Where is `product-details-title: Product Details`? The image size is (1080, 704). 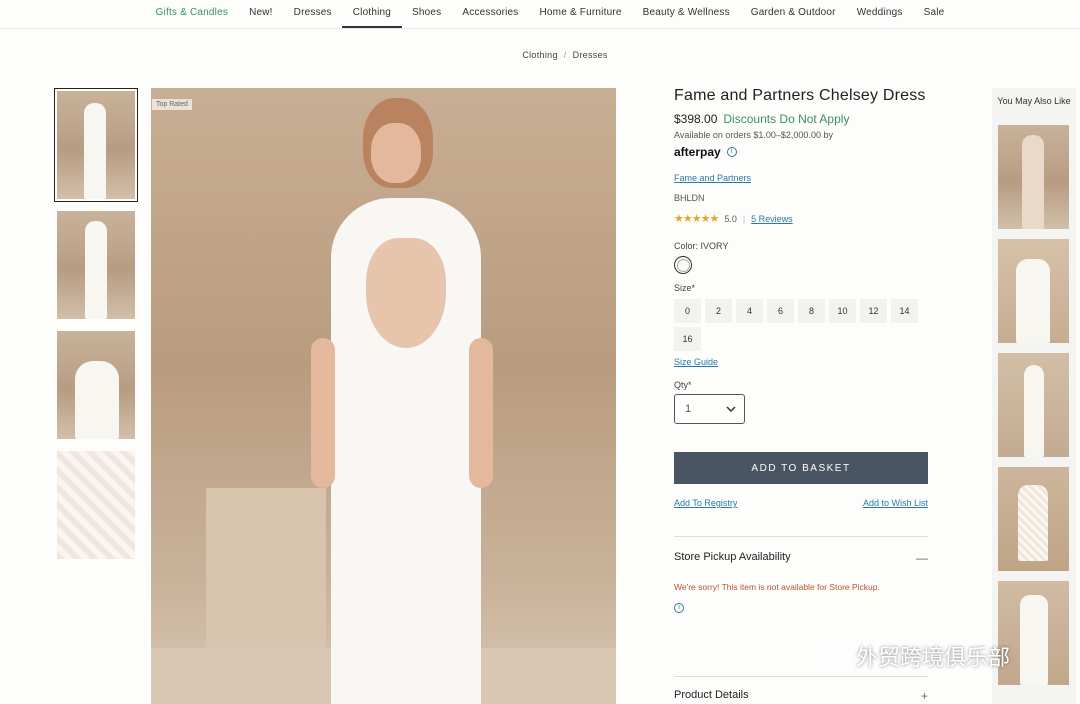
product-details-title: Product Details is located at coordinates (711, 695).